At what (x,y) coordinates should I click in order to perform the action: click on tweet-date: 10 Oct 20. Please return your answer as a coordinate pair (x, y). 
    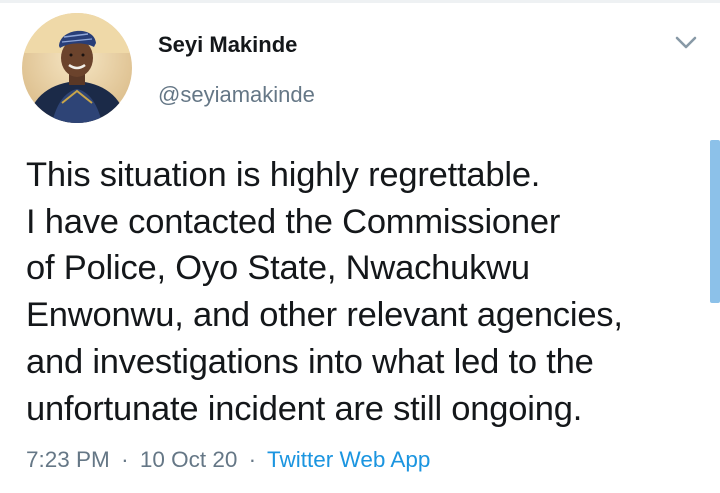
    Looking at the image, I should click on (189, 459).